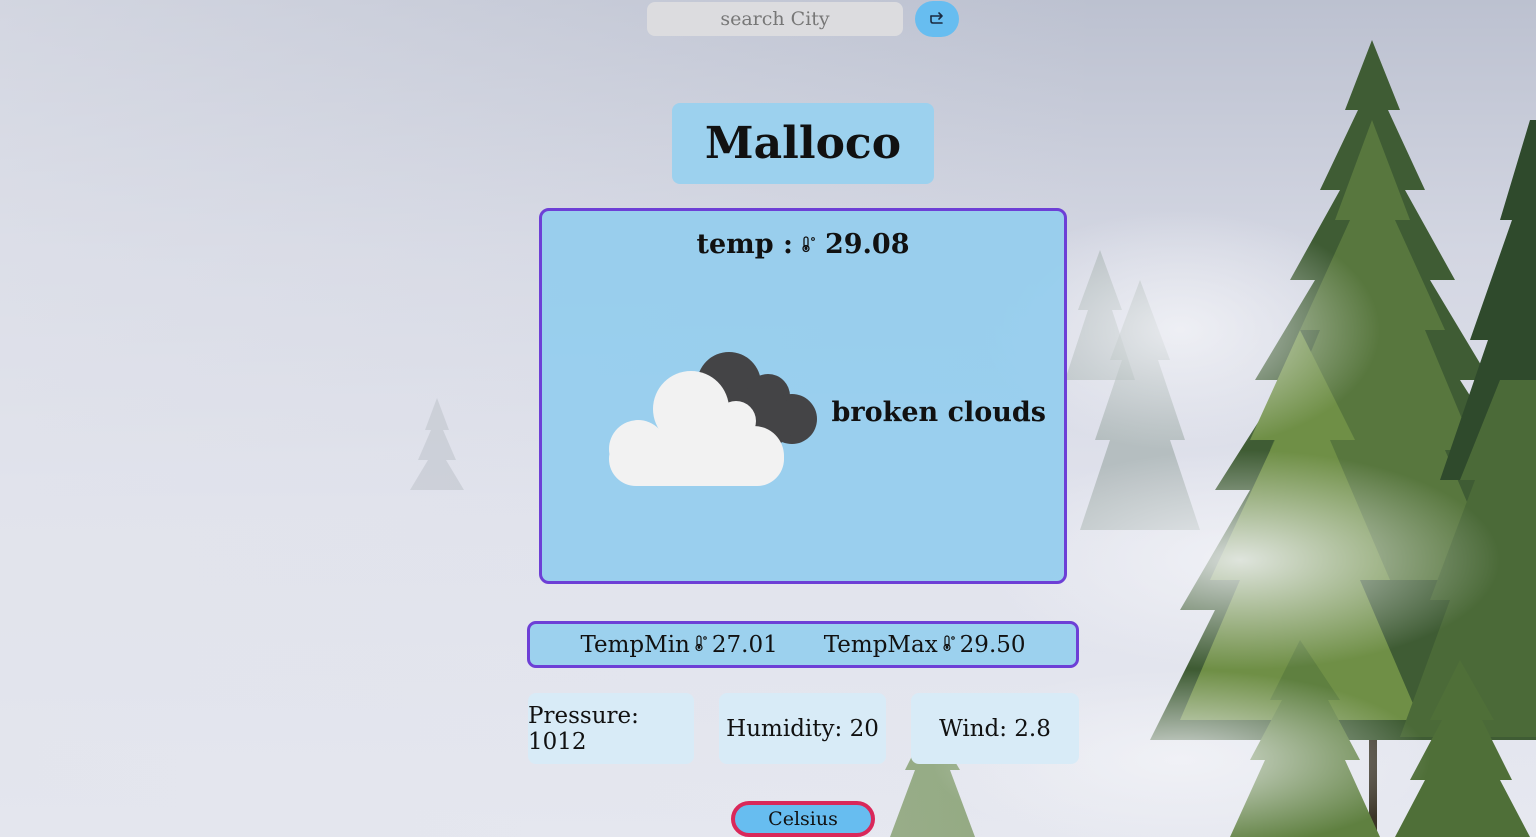  What do you see at coordinates (714, 418) in the screenshot?
I see `broken-clouds-icon` at bounding box center [714, 418].